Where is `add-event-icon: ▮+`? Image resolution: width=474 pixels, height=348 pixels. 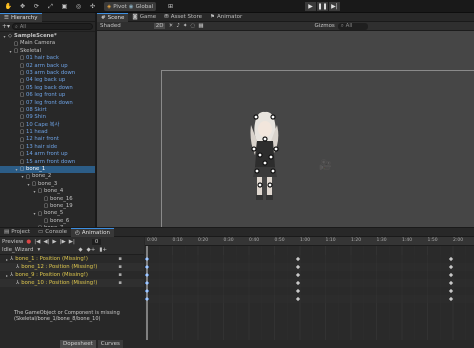 add-event-icon: ▮+ is located at coordinates (103, 250).